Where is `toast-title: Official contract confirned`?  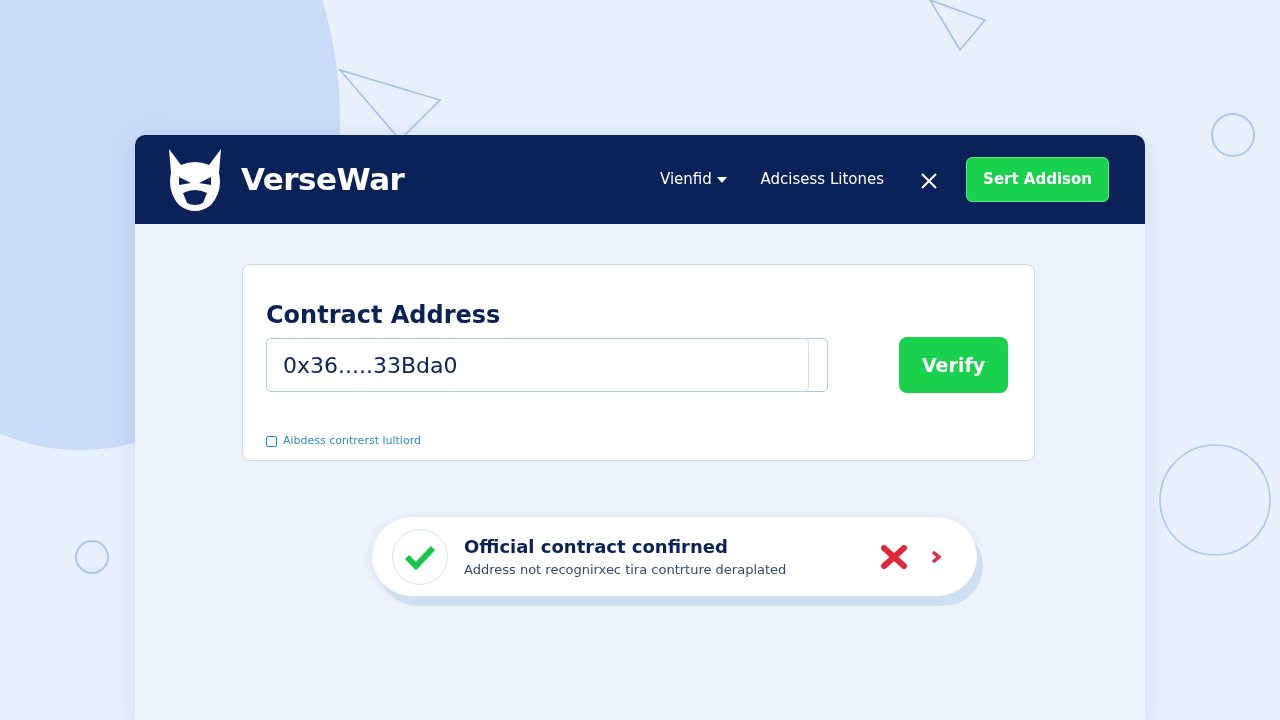
toast-title: Official contract confirned is located at coordinates (596, 547).